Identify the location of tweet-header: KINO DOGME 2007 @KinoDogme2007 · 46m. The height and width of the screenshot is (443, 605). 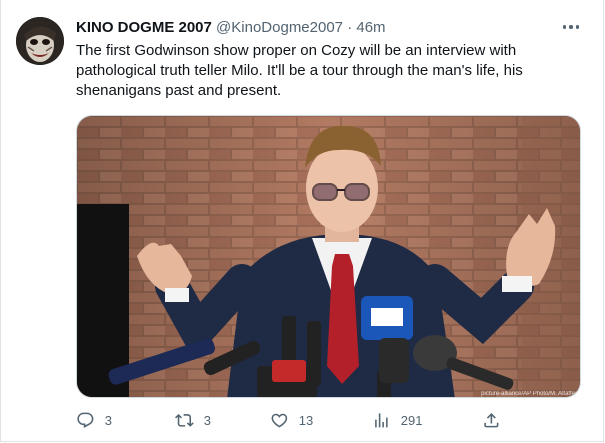
(320, 29).